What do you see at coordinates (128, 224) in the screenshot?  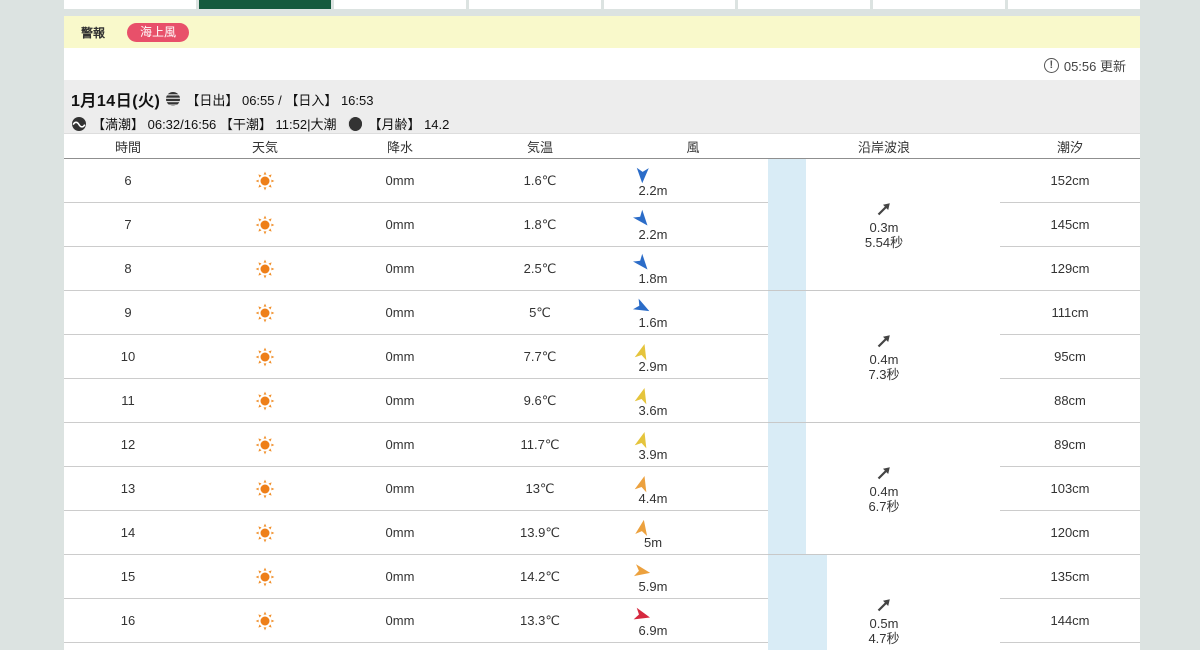 I see `time-cell: 7` at bounding box center [128, 224].